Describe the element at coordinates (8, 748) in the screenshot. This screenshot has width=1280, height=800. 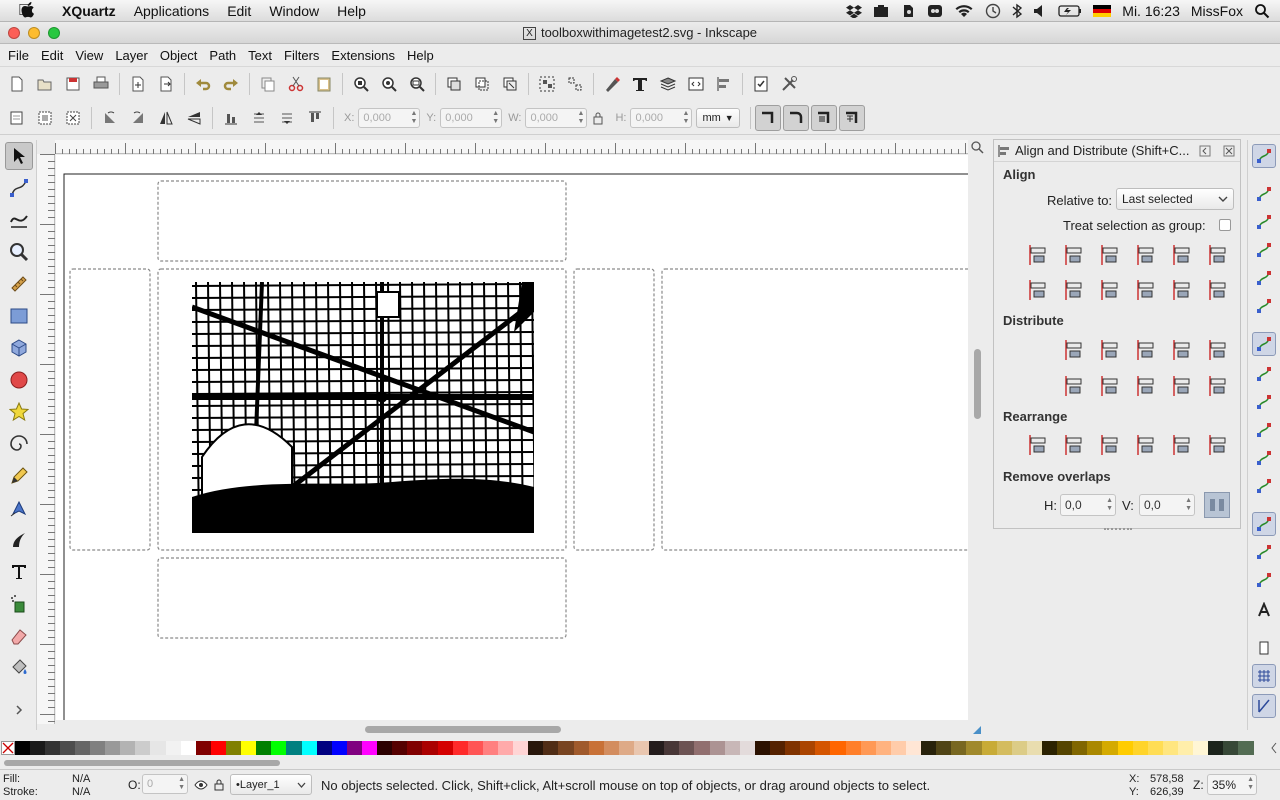
I see `no-paint-swatch` at that location.